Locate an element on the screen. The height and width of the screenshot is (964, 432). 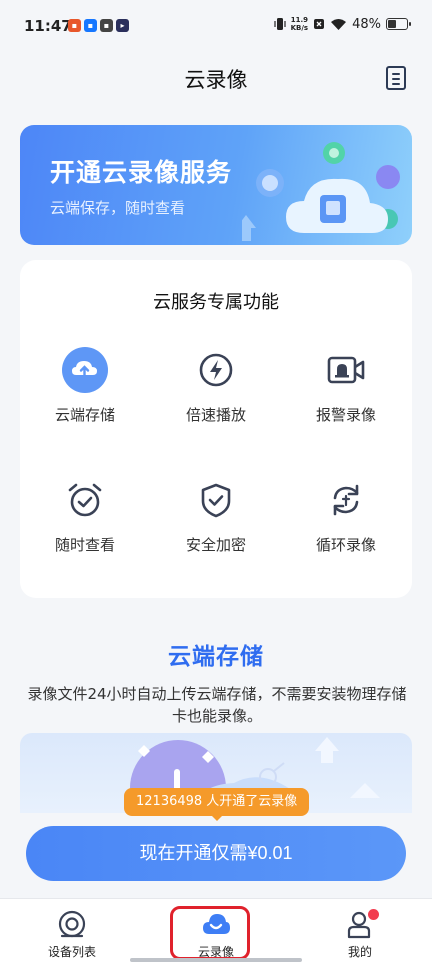
home-indicator is located at coordinates (216, 960).